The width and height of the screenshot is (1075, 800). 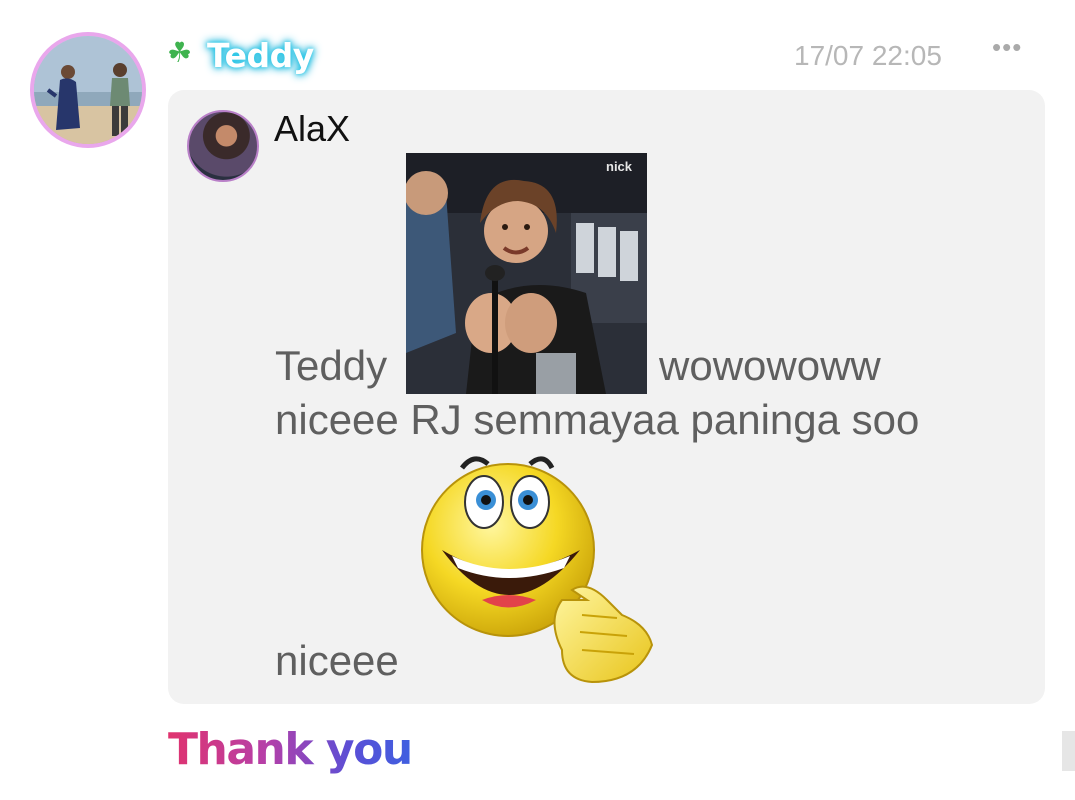 I want to click on quoted-text-after-gif: wowowoww, so click(x=770, y=365).